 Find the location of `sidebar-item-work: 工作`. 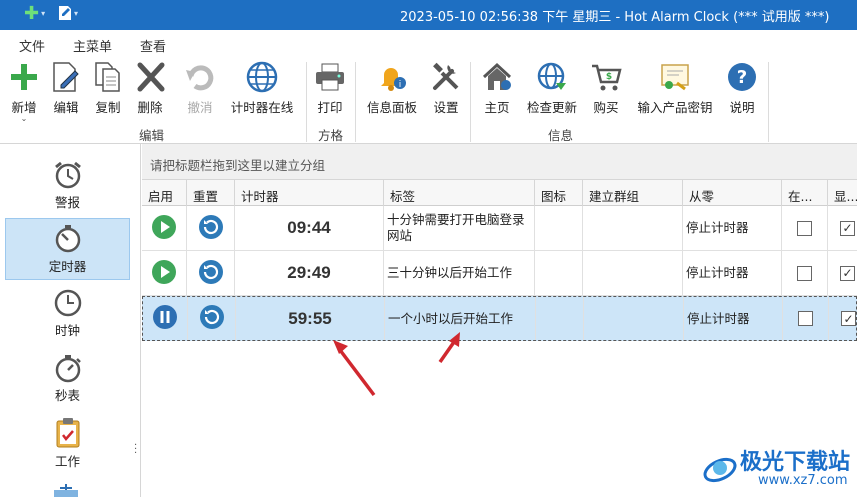

sidebar-item-work: 工作 is located at coordinates (67, 443).